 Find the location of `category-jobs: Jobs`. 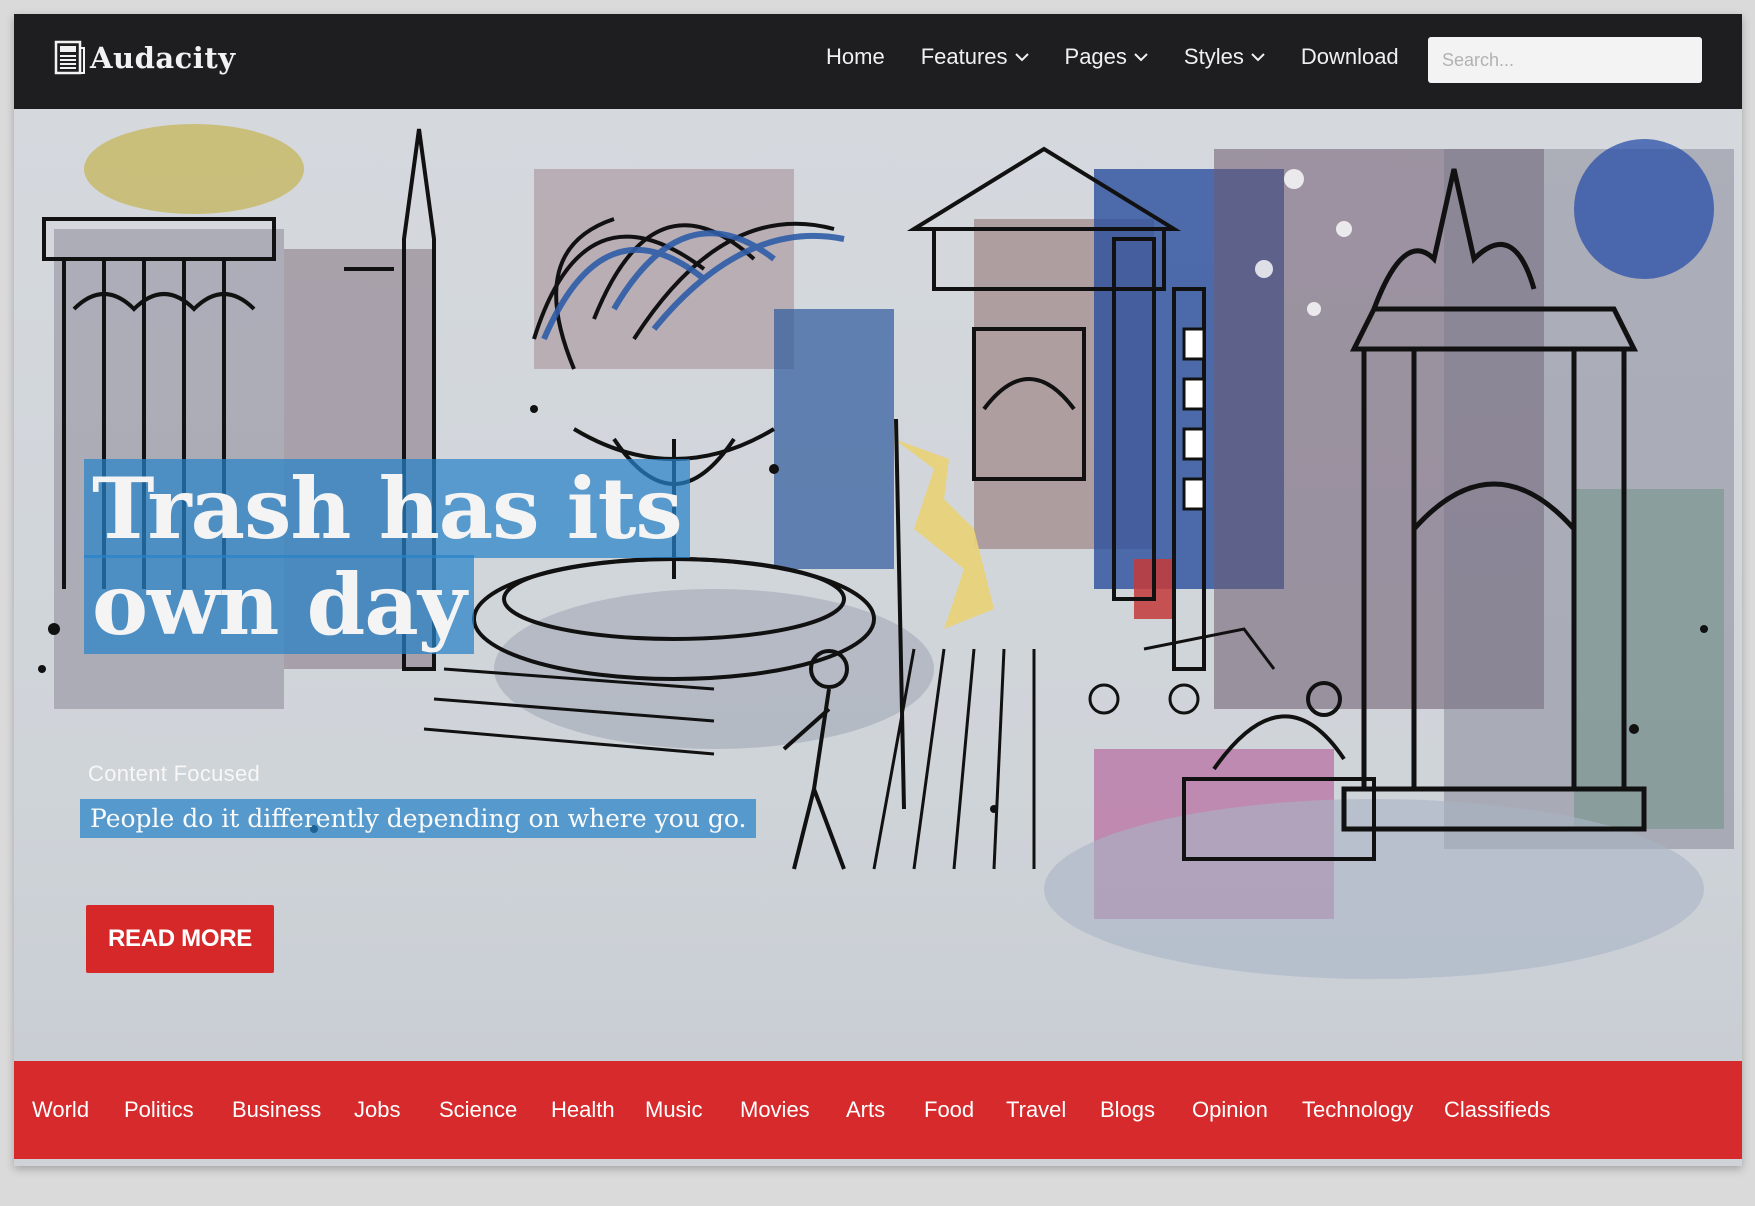

category-jobs: Jobs is located at coordinates (377, 1110).